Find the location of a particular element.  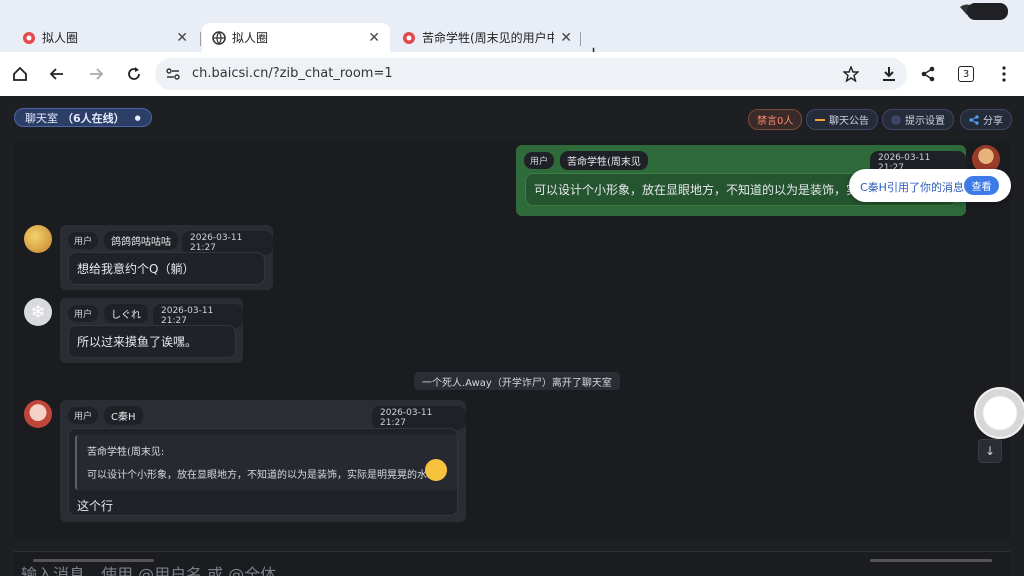

more-vertical-icon is located at coordinates (1004, 74).